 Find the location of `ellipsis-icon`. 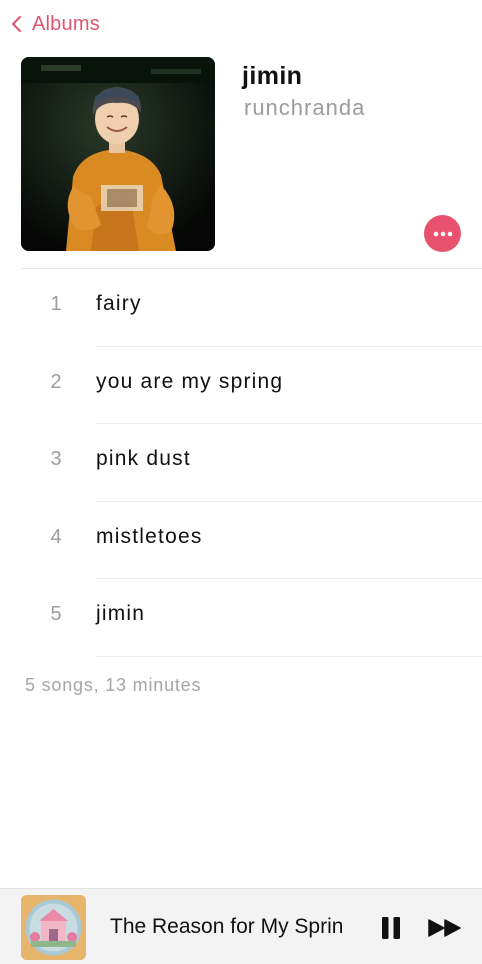

ellipsis-icon is located at coordinates (442, 233).